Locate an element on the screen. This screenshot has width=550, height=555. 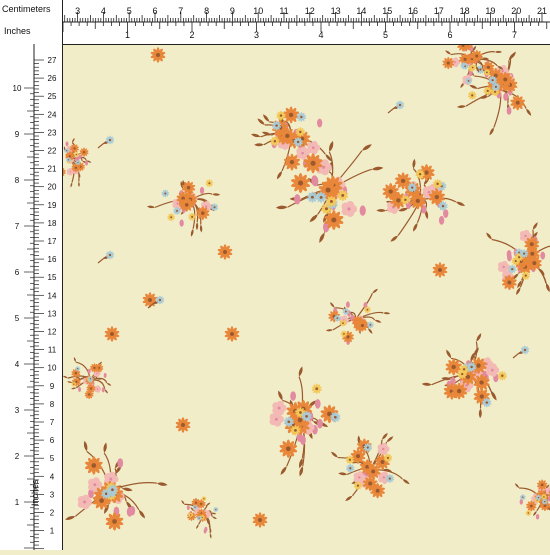
vertical-cm-label: 7 is located at coordinates (52, 422).